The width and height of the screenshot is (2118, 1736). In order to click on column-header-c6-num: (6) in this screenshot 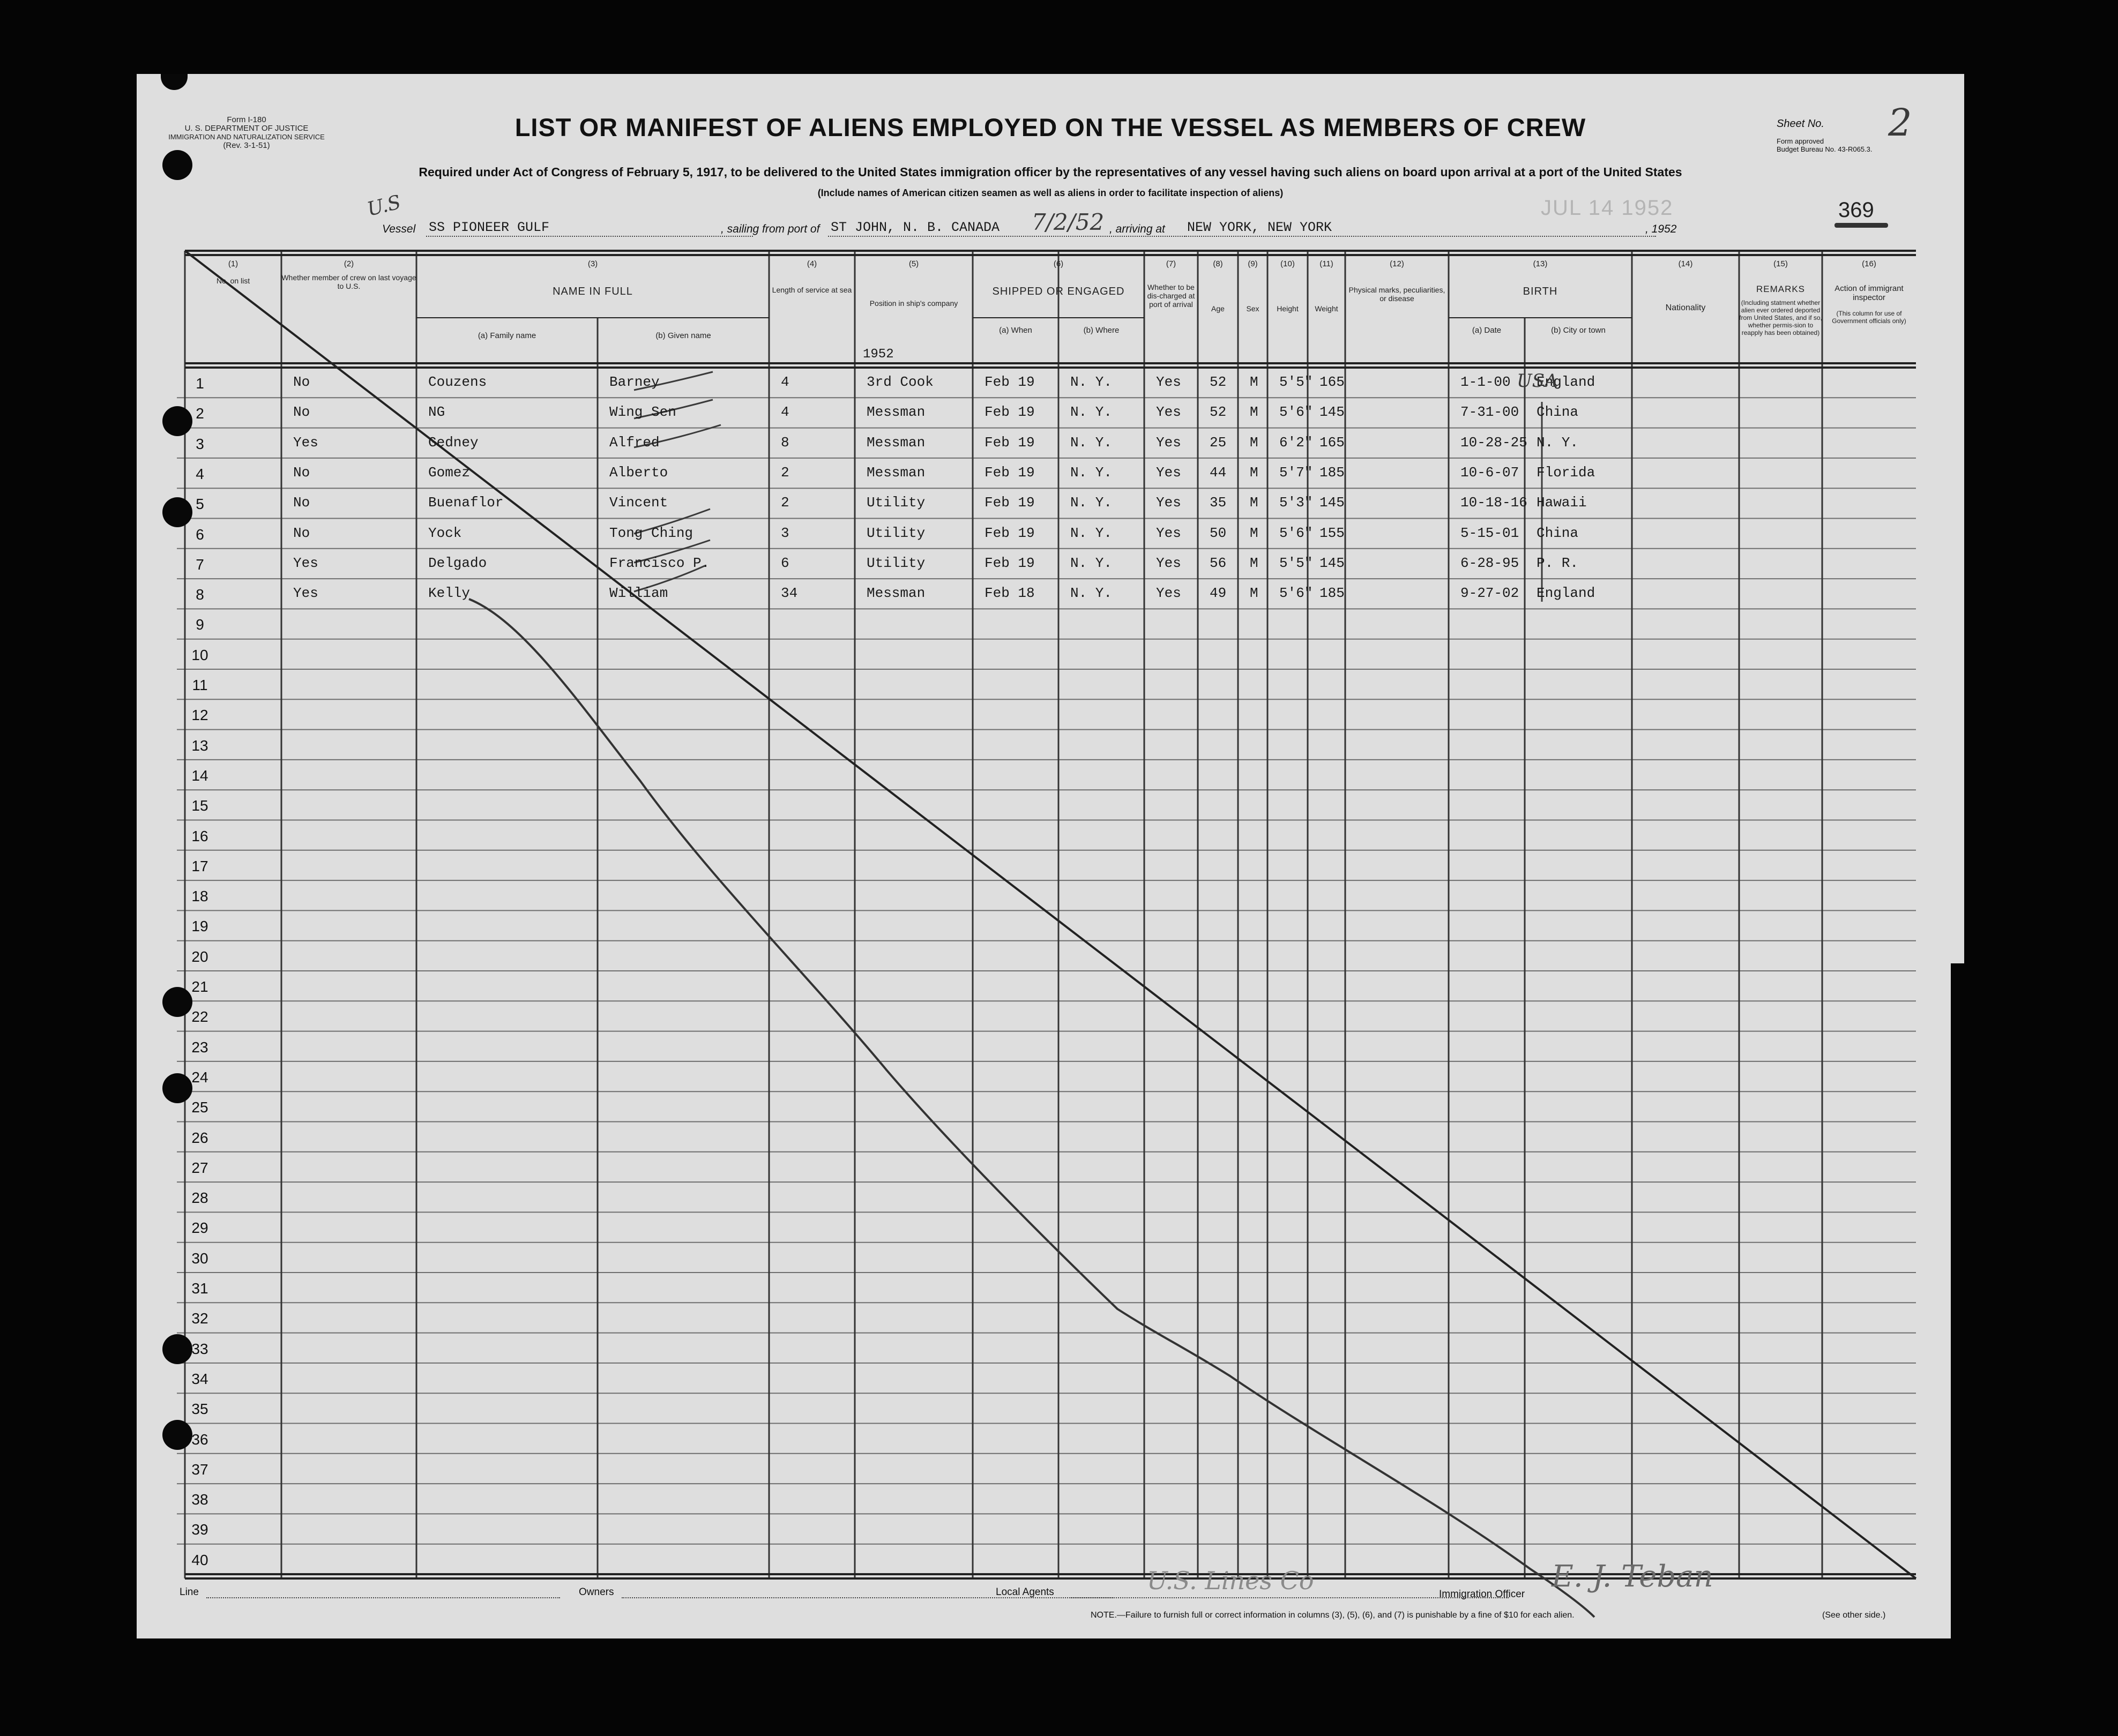, I will do `click(1058, 263)`.